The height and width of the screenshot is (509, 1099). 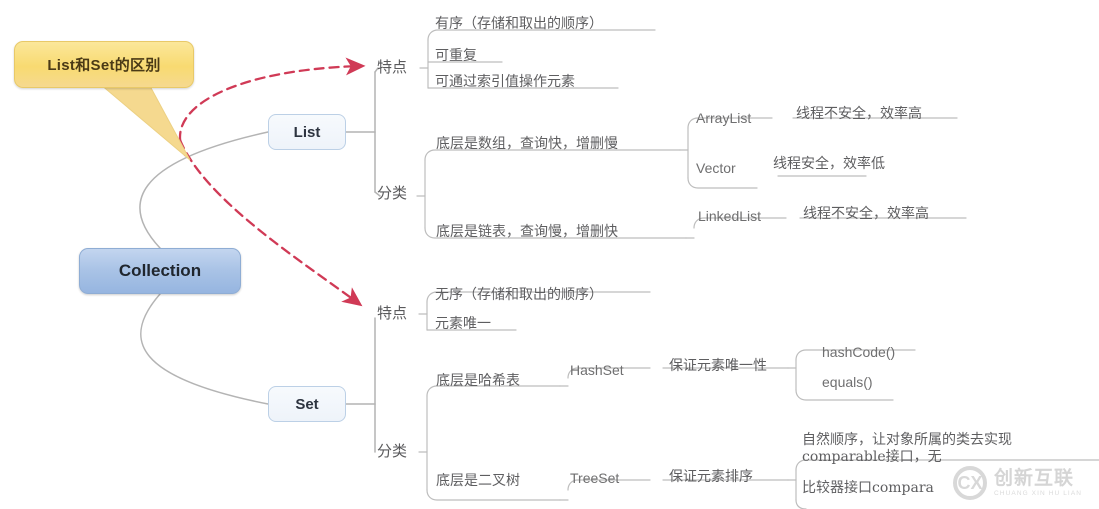 What do you see at coordinates (519, 23) in the screenshot?
I see `list-tedian-item-1: 有序（存储和取出的顺序）` at bounding box center [519, 23].